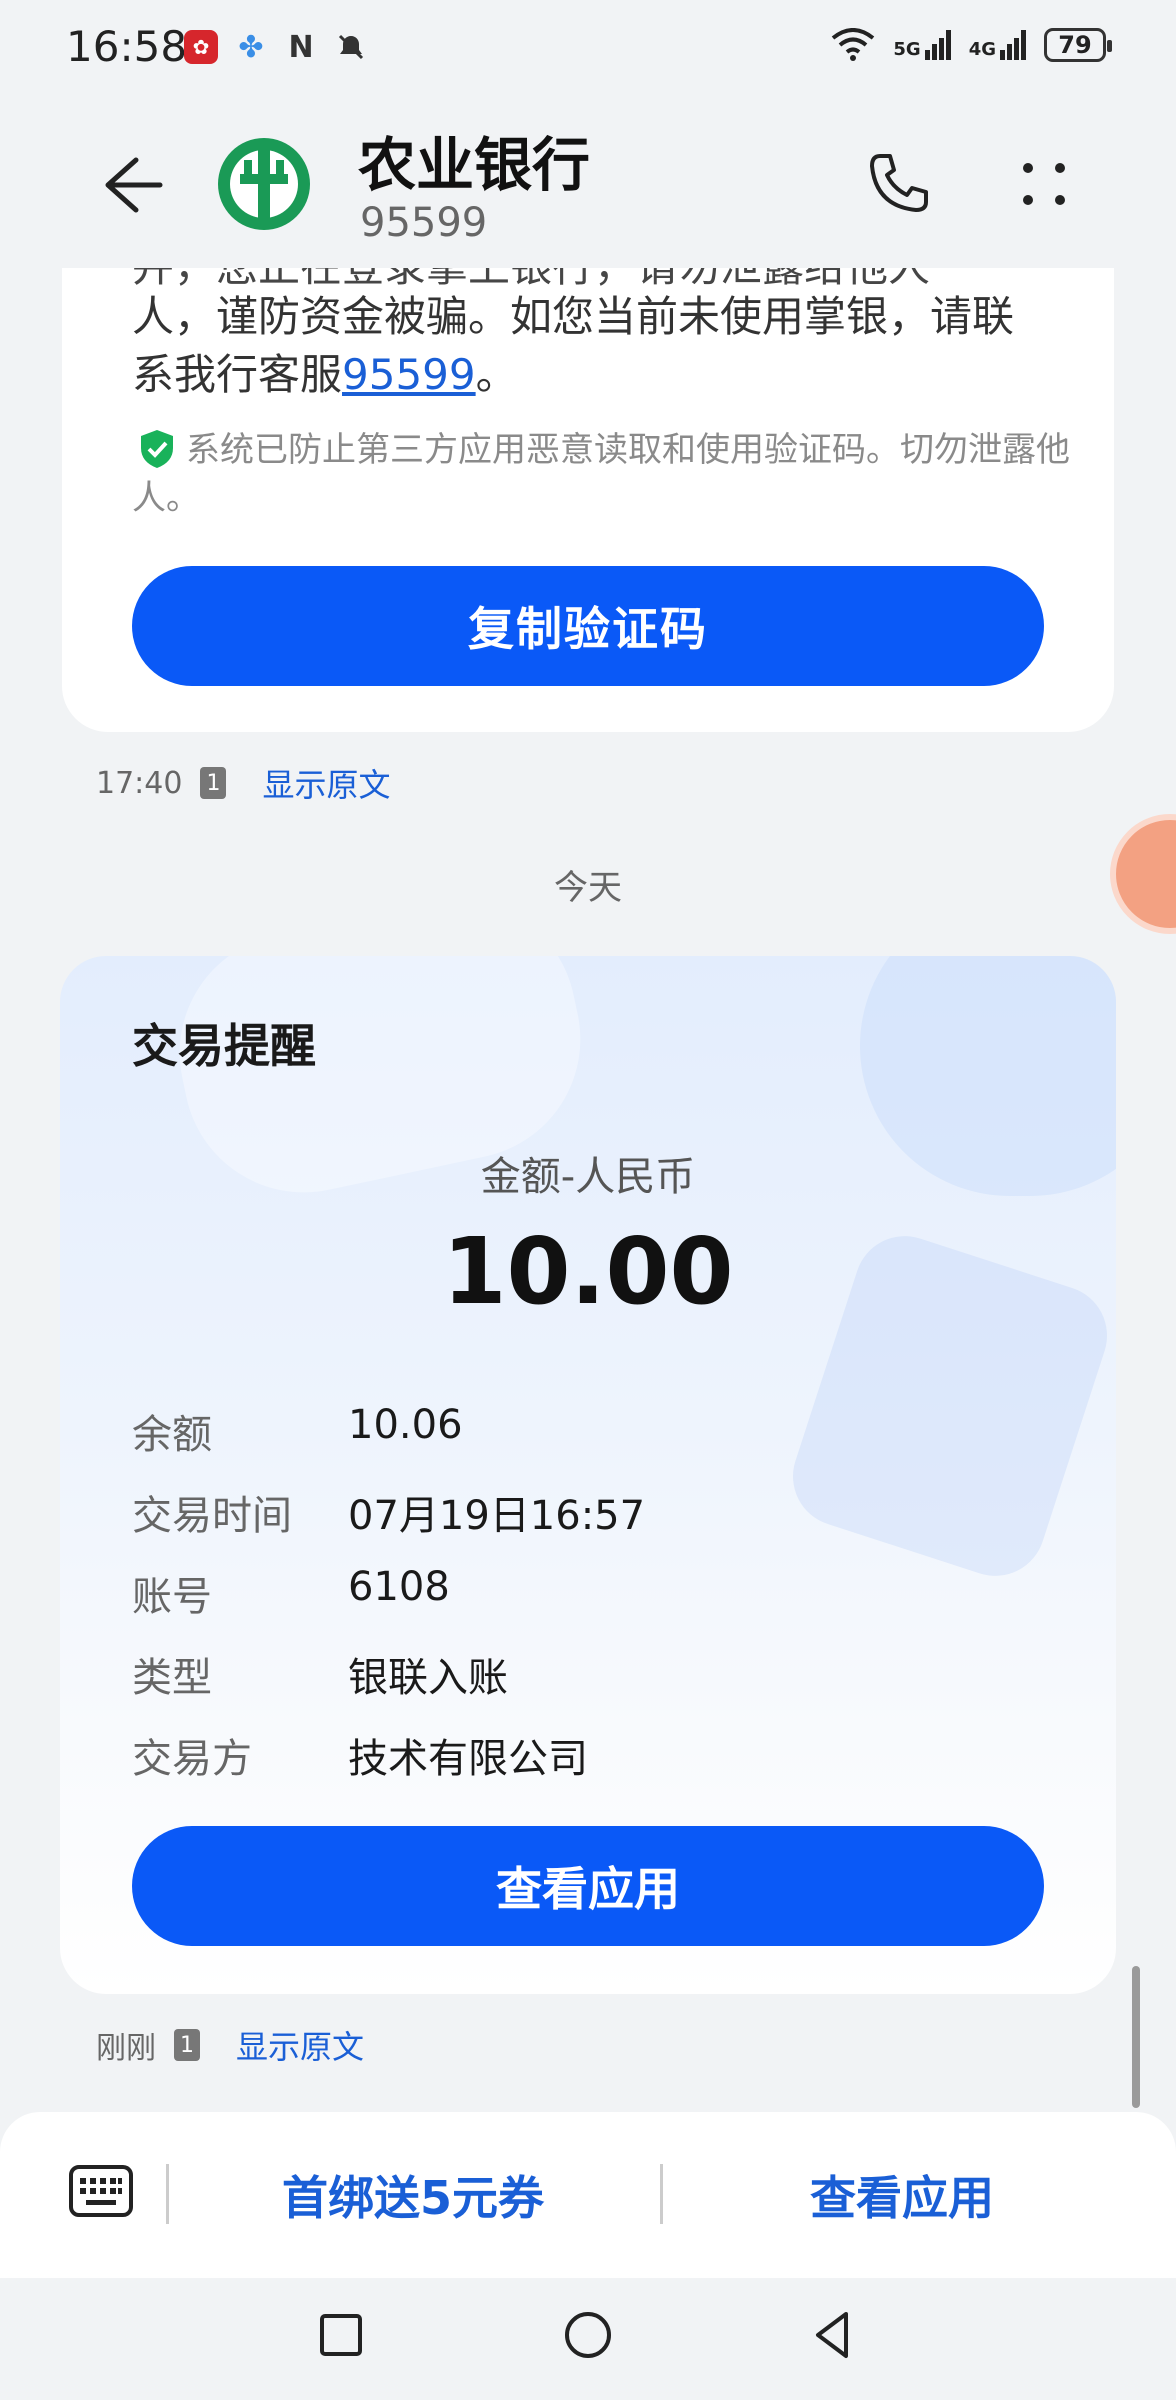 The height and width of the screenshot is (2400, 1176). I want to click on message-time: 17:40, so click(139, 783).